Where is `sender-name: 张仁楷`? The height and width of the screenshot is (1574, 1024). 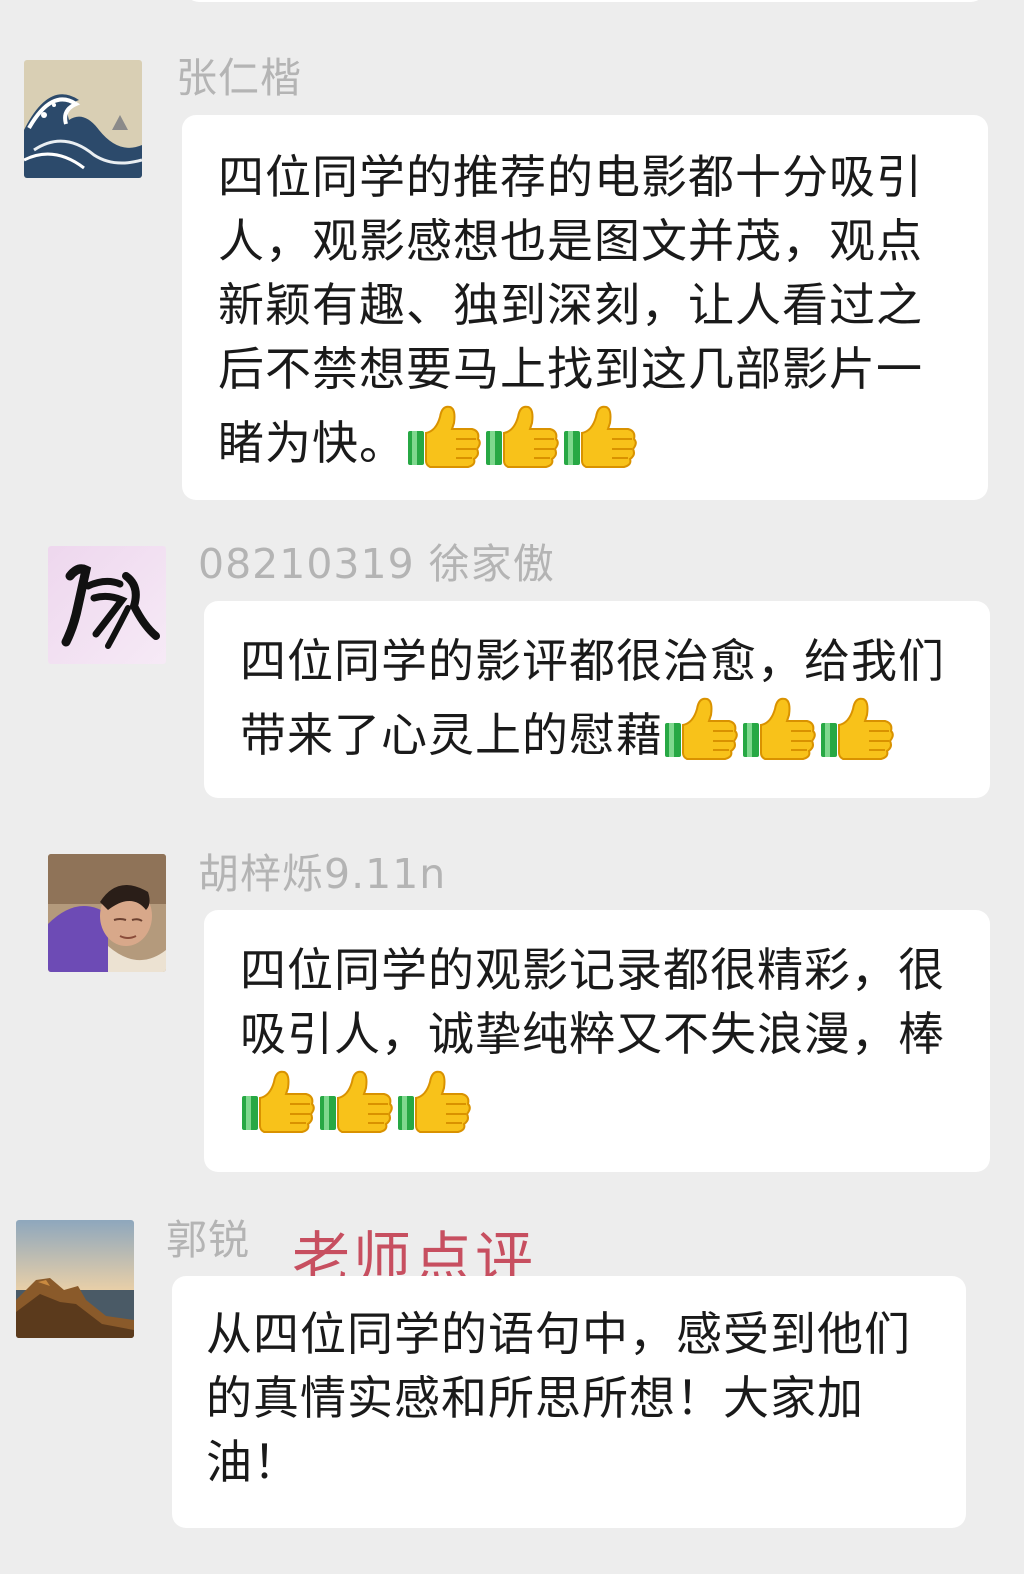
sender-name: 张仁楷 is located at coordinates (239, 78).